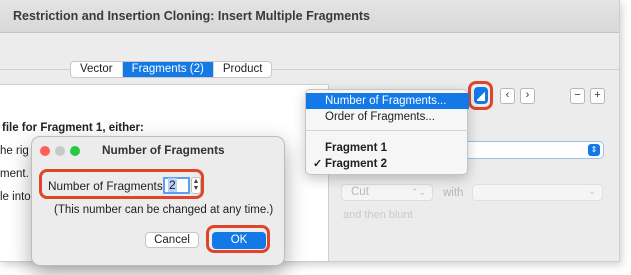 The width and height of the screenshot is (631, 275). Describe the element at coordinates (387, 164) in the screenshot. I see `menu-item-fragment-2: ✓ Fragment 2` at that location.